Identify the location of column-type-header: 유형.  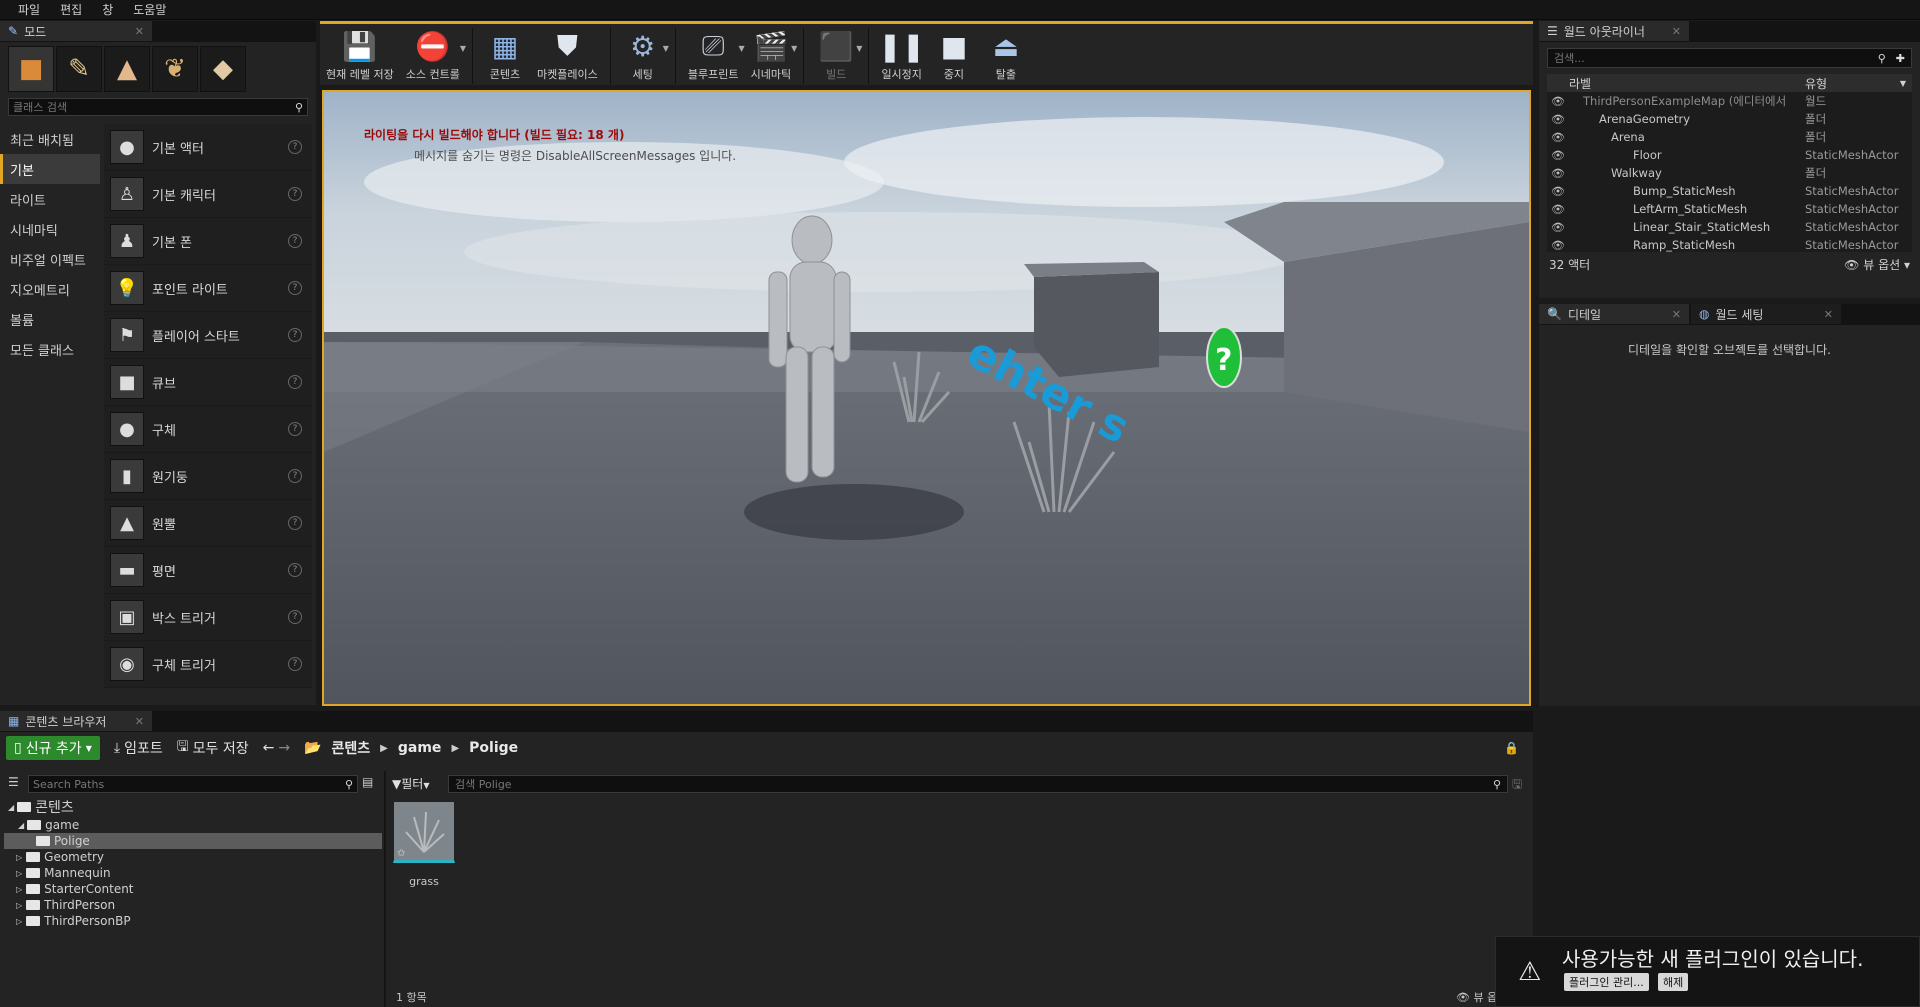
(1852, 83).